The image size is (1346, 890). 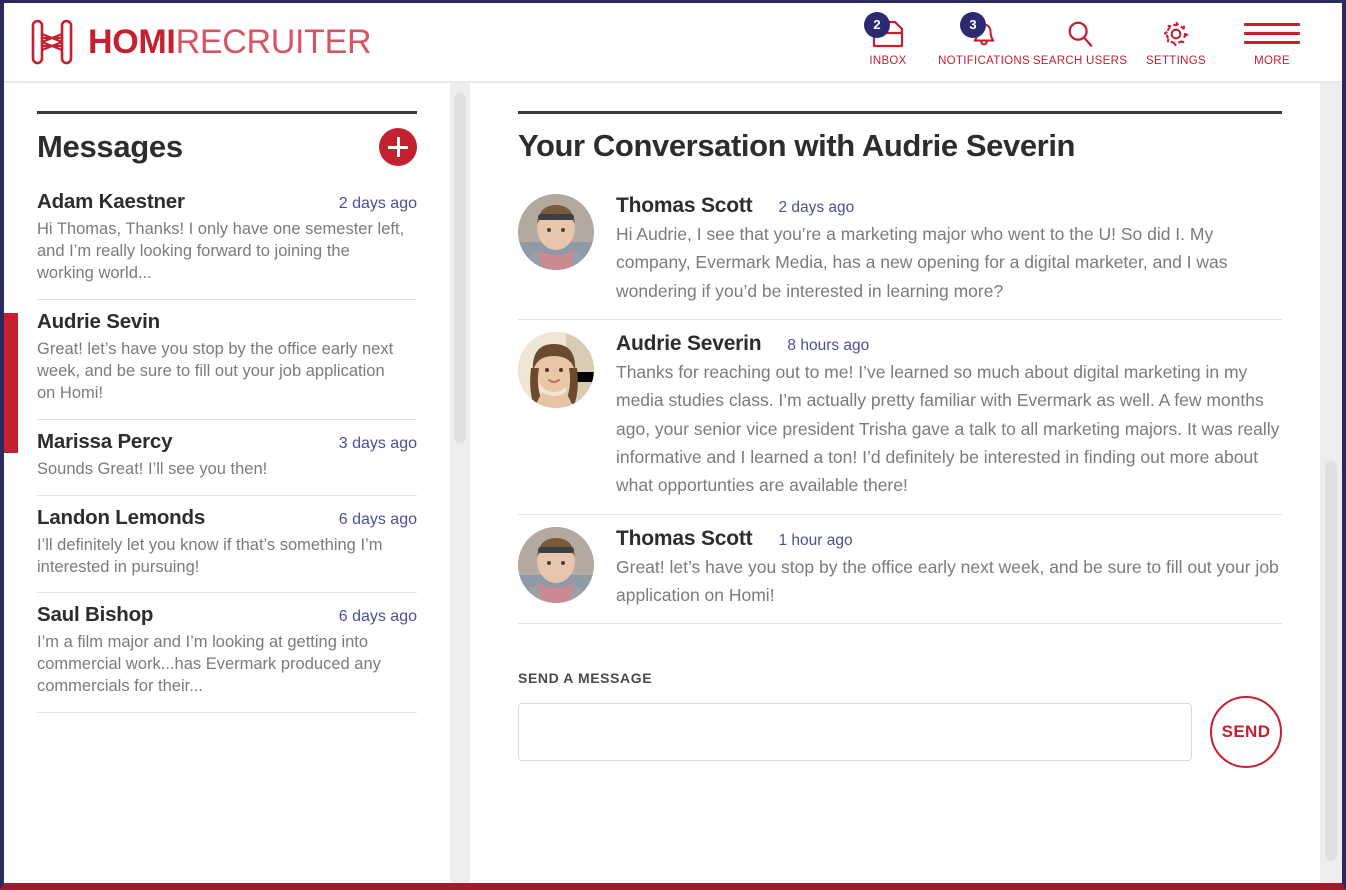 What do you see at coordinates (888, 60) in the screenshot?
I see `nav-label-inbox: INBOX` at bounding box center [888, 60].